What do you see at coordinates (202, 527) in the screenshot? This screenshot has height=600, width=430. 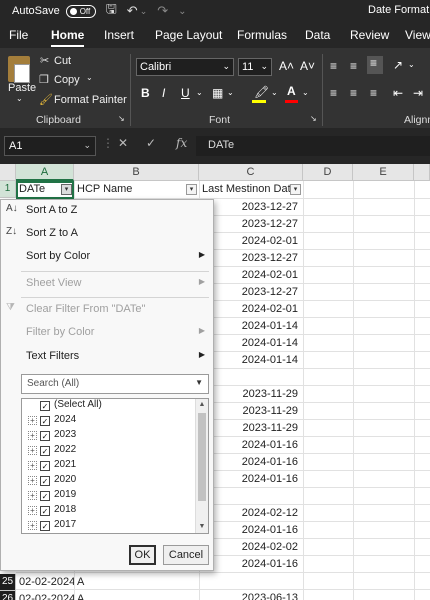 I see `scroll-down-icon: ▼` at bounding box center [202, 527].